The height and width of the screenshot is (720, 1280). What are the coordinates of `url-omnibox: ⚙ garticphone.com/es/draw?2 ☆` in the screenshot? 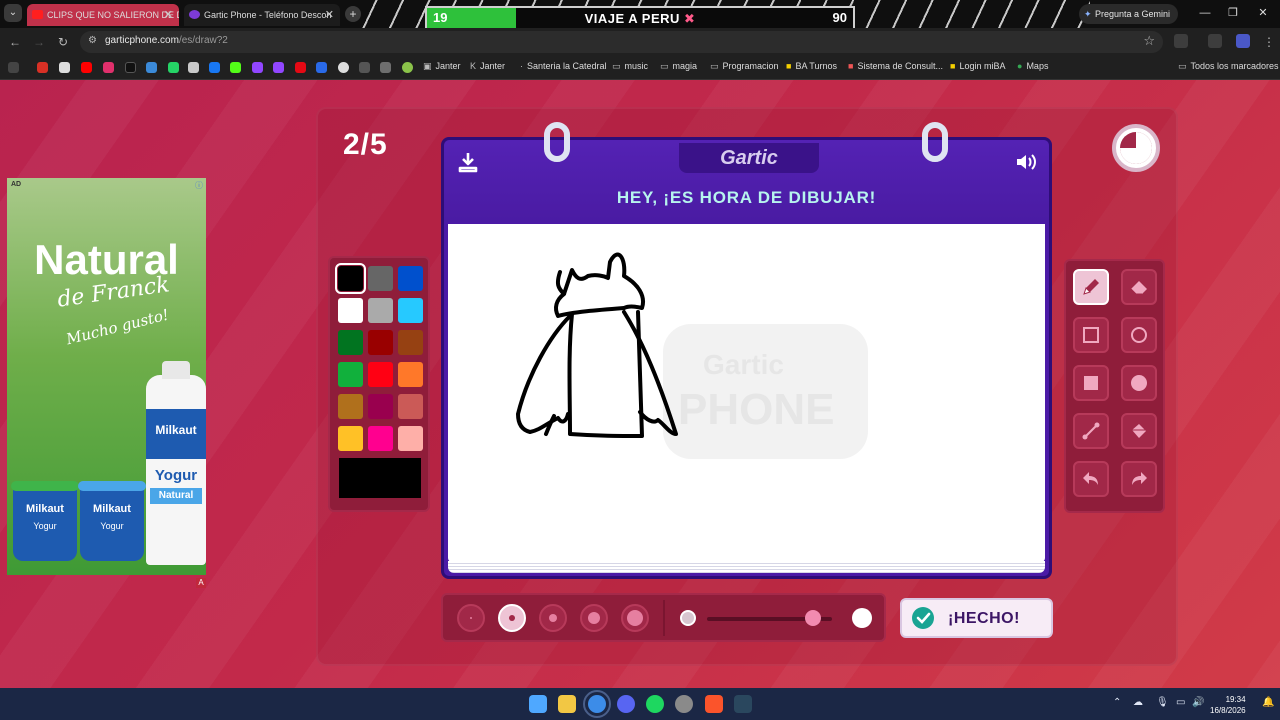 It's located at (621, 42).